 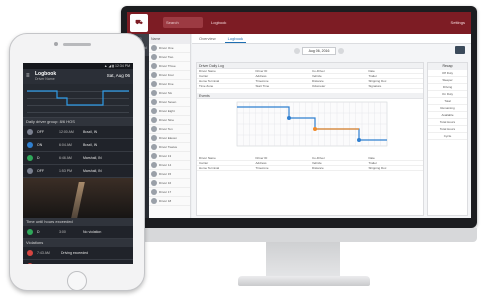 I want to click on camera-icon, so click(x=56, y=44).